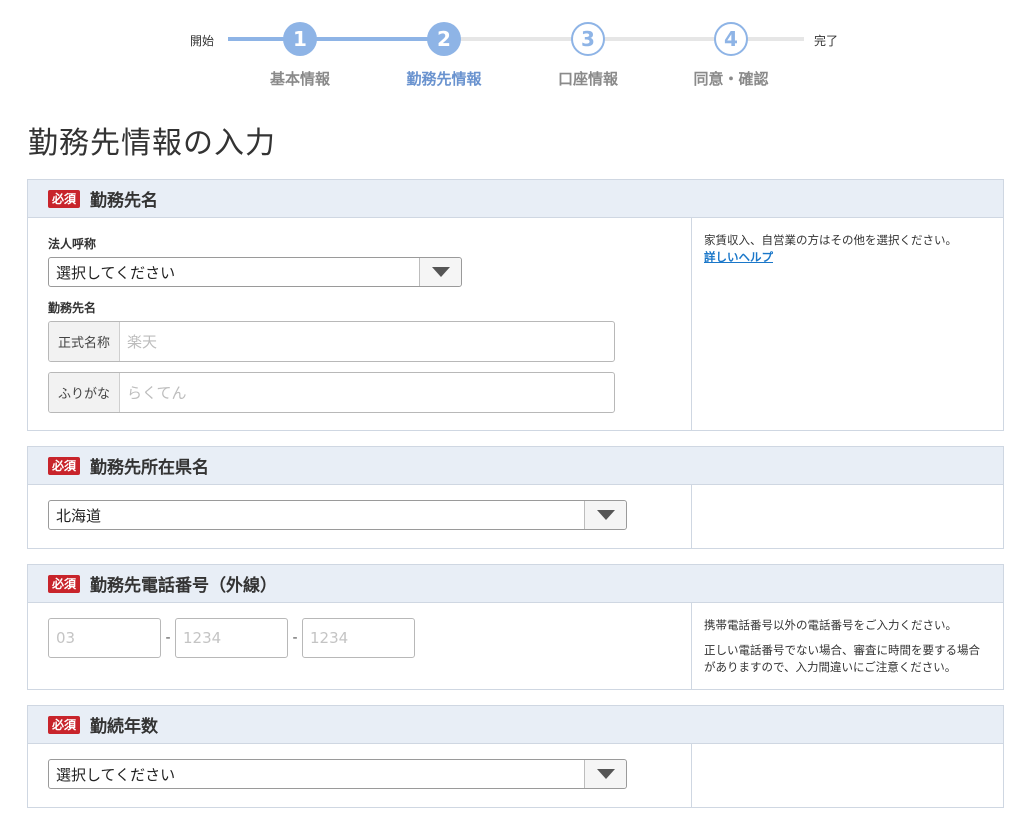  I want to click on kana-prefix: ふりがな, so click(84, 392).